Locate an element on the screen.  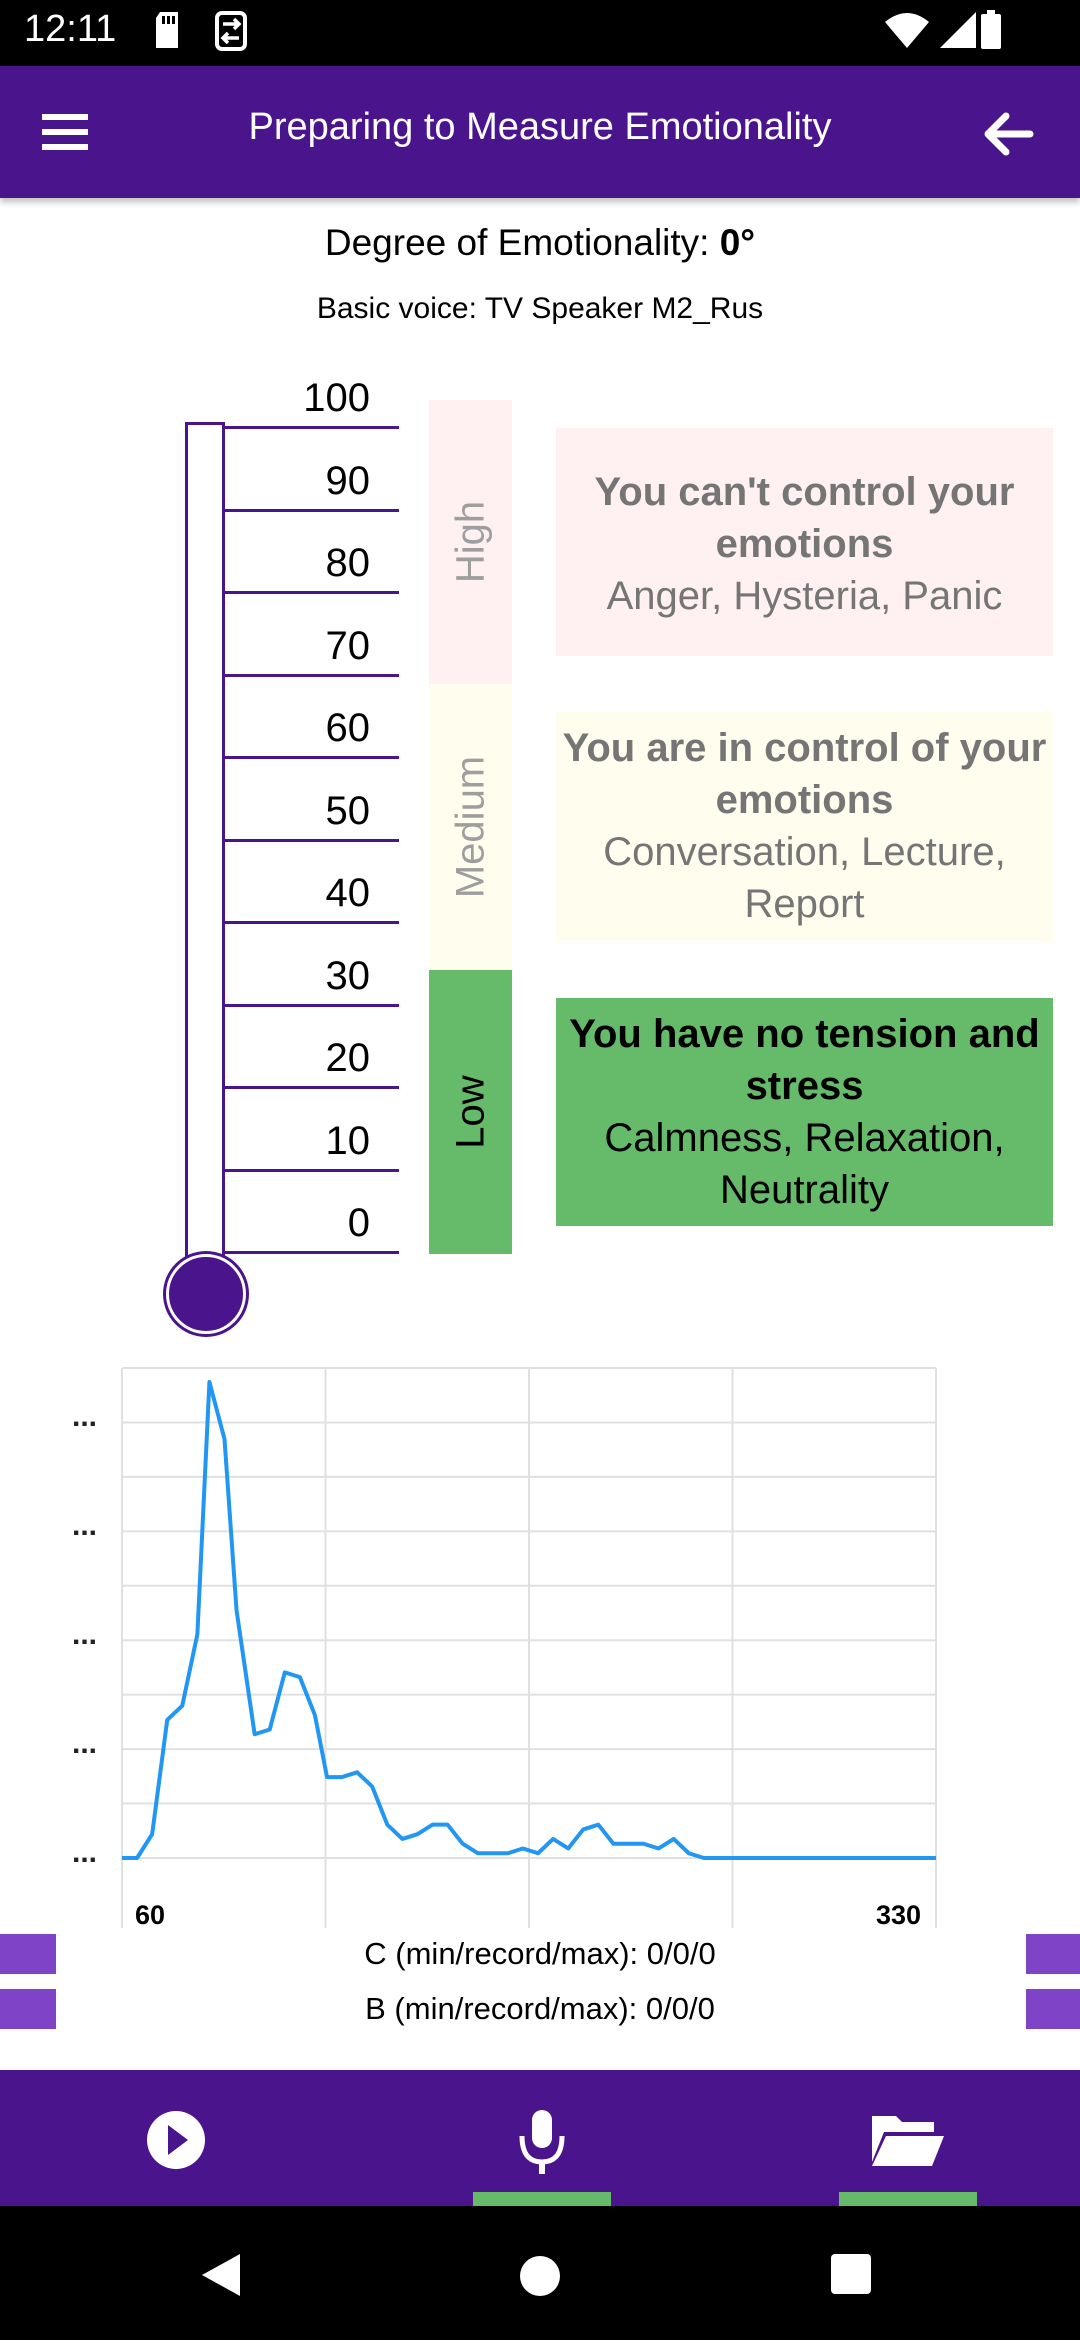
zone-high: High is located at coordinates (470, 542).